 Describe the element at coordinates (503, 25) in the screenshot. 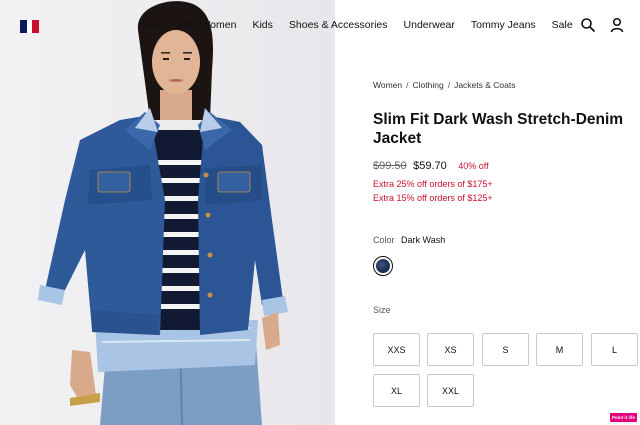

I see `nav-item-tommy-jeans: Tommy Jeans` at that location.